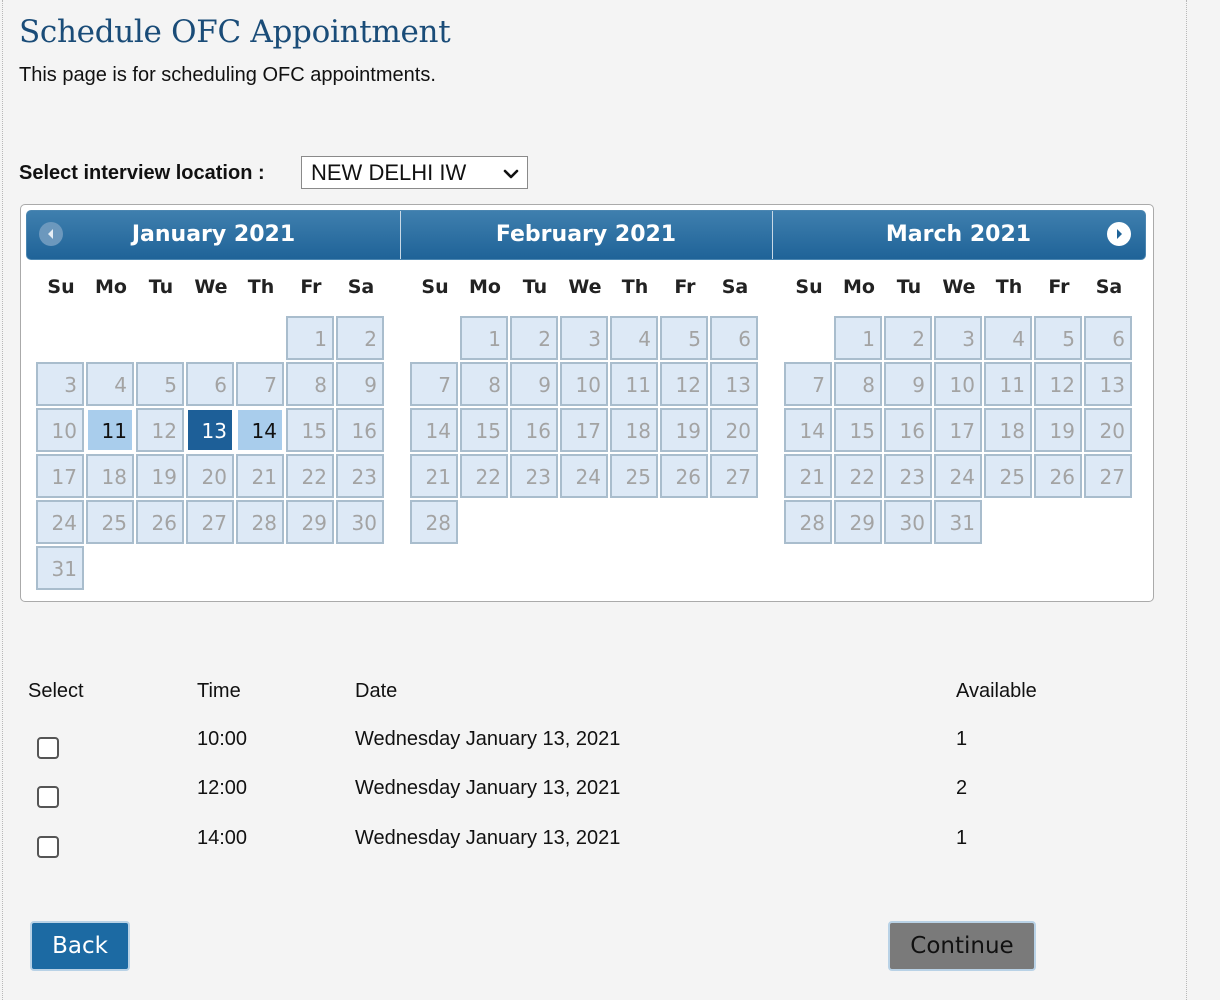 The image size is (1220, 1000). What do you see at coordinates (260, 522) in the screenshot?
I see `calendar-day: 28` at bounding box center [260, 522].